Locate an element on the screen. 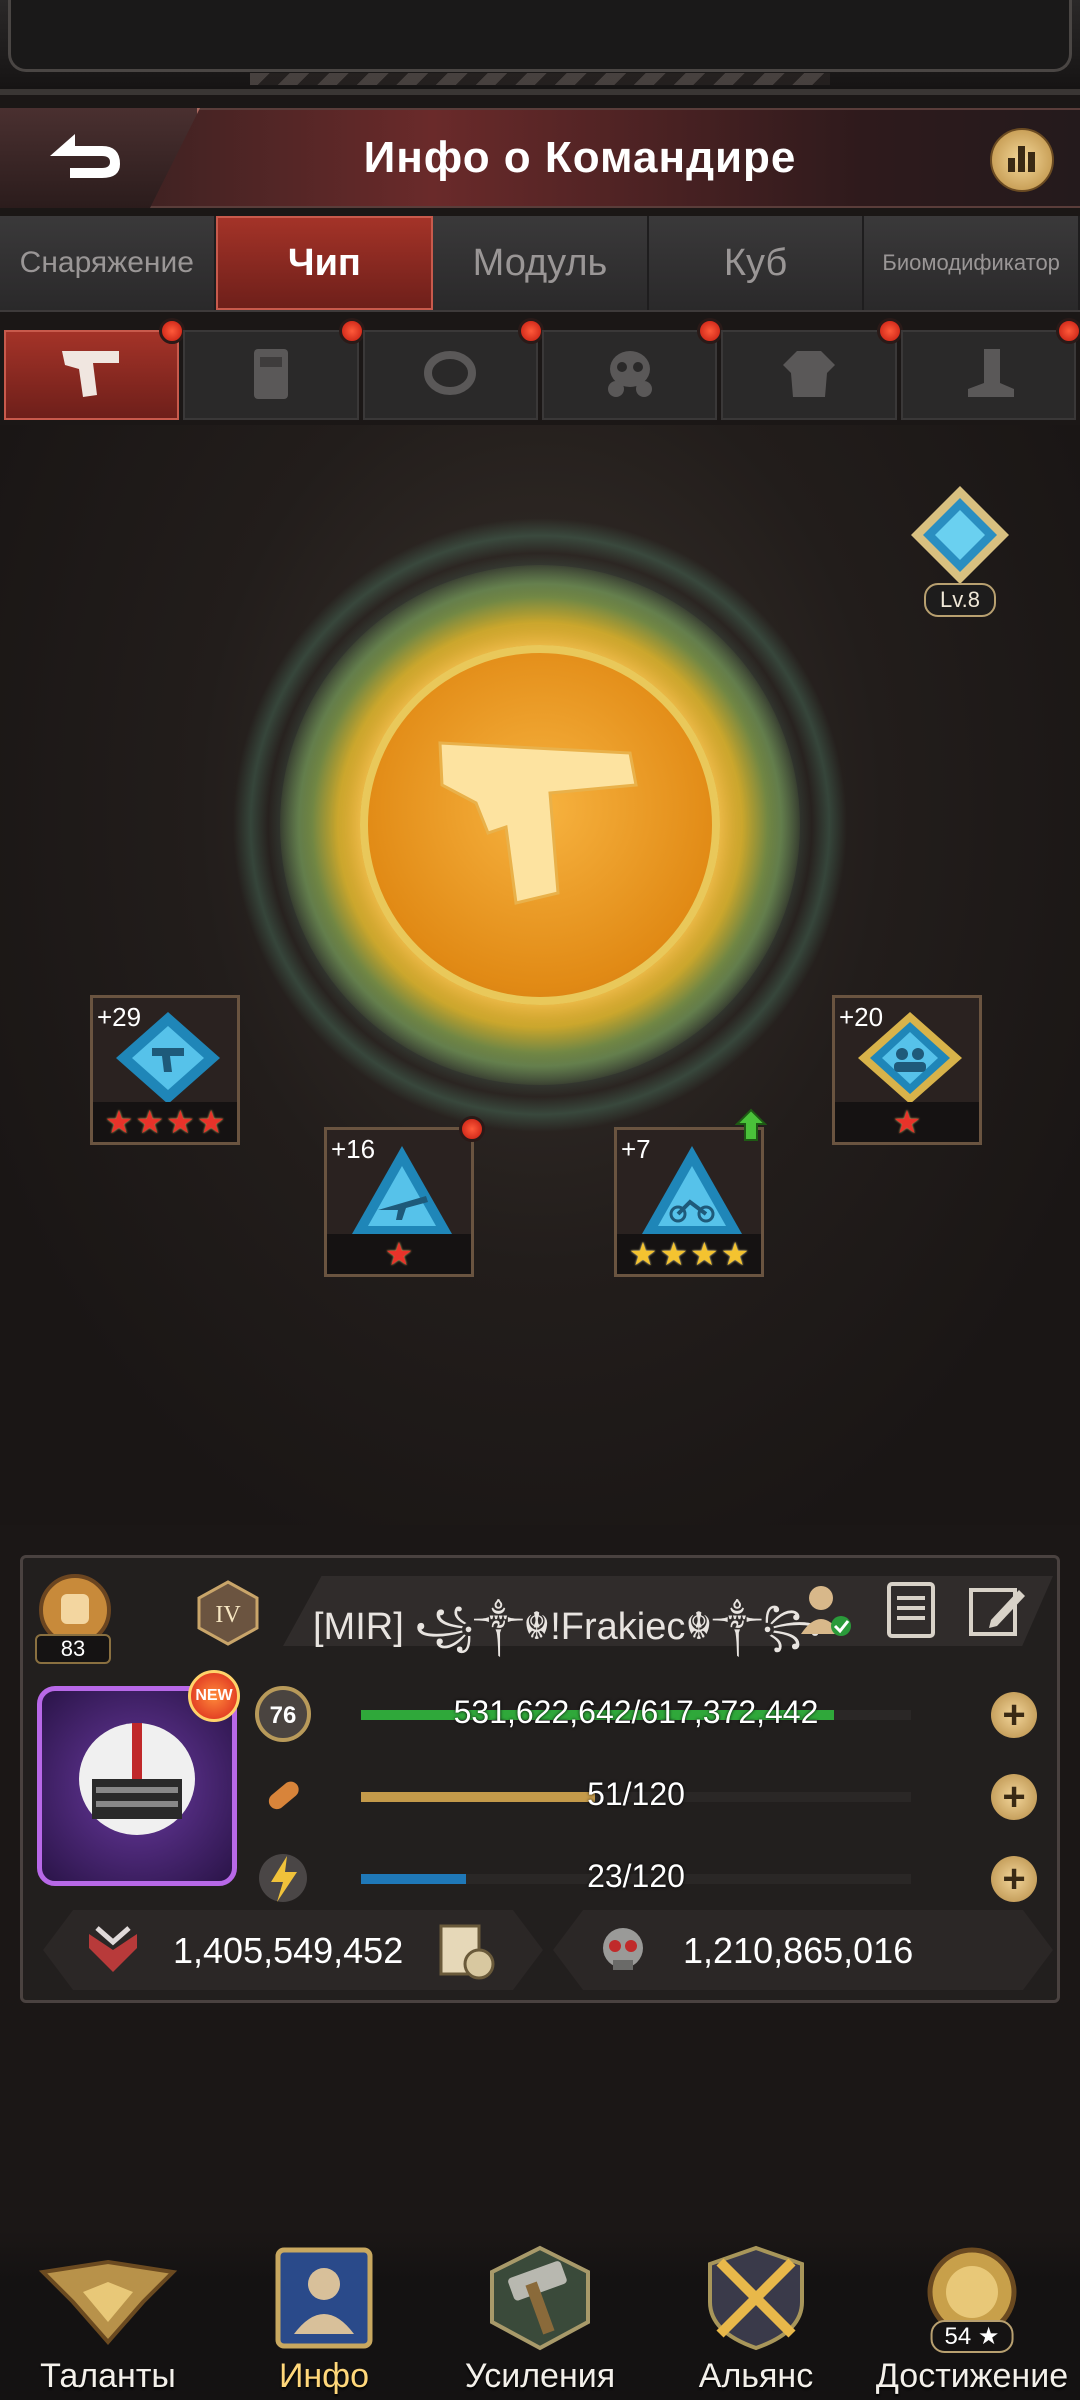 This screenshot has height=2400, width=1080. power-icon is located at coordinates (113, 1952).